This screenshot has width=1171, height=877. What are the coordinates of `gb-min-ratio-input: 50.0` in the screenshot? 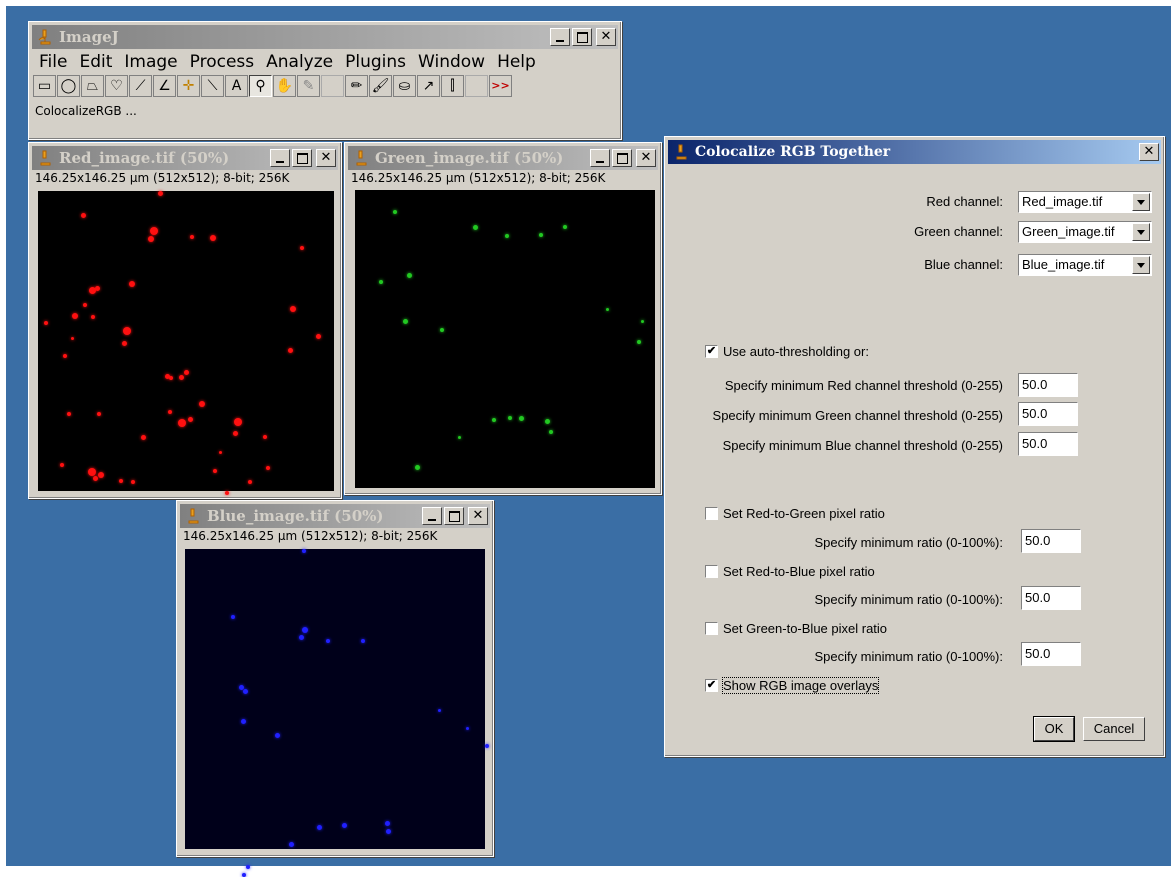 It's located at (1051, 654).